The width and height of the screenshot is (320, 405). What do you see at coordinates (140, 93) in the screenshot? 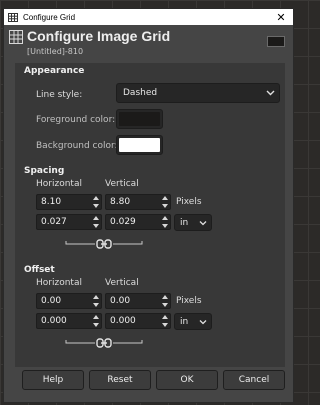
I see `line-style-value: Dashed` at bounding box center [140, 93].